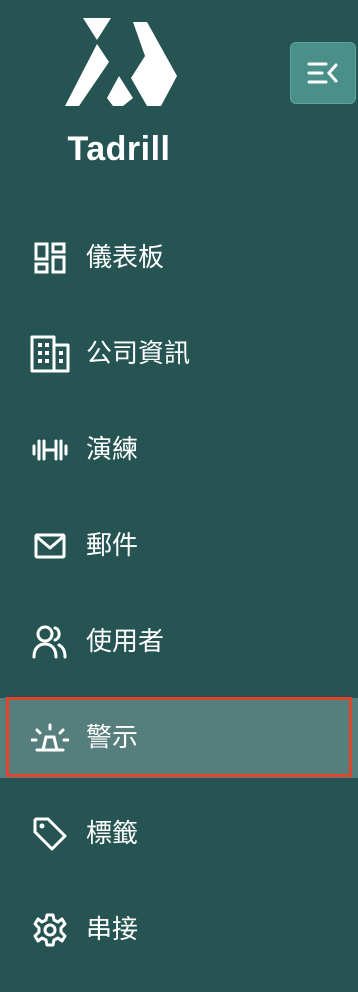 The width and height of the screenshot is (358, 992). Describe the element at coordinates (50, 930) in the screenshot. I see `settings-gear-icon` at that location.